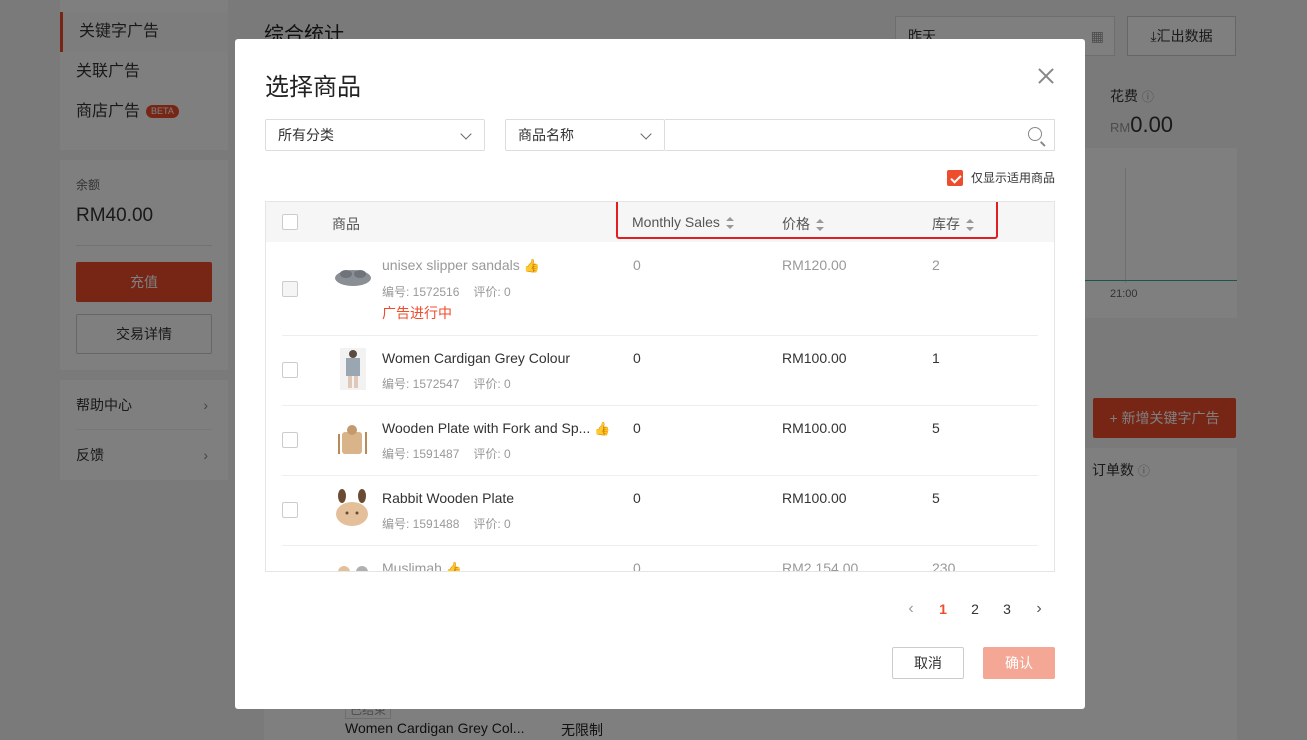 Image resolution: width=1307 pixels, height=740 pixels. Describe the element at coordinates (1007, 609) in the screenshot. I see `page-3: 3` at that location.